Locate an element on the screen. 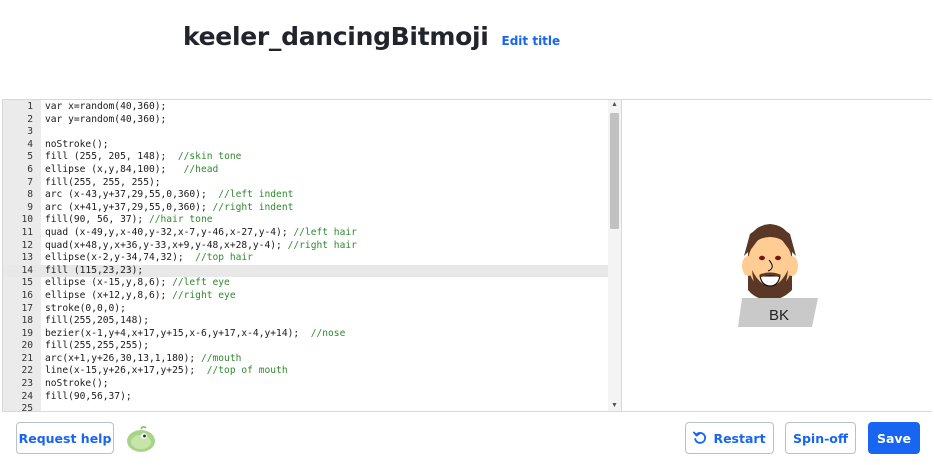  code-text: fill(255,255,255); is located at coordinates (97, 346).